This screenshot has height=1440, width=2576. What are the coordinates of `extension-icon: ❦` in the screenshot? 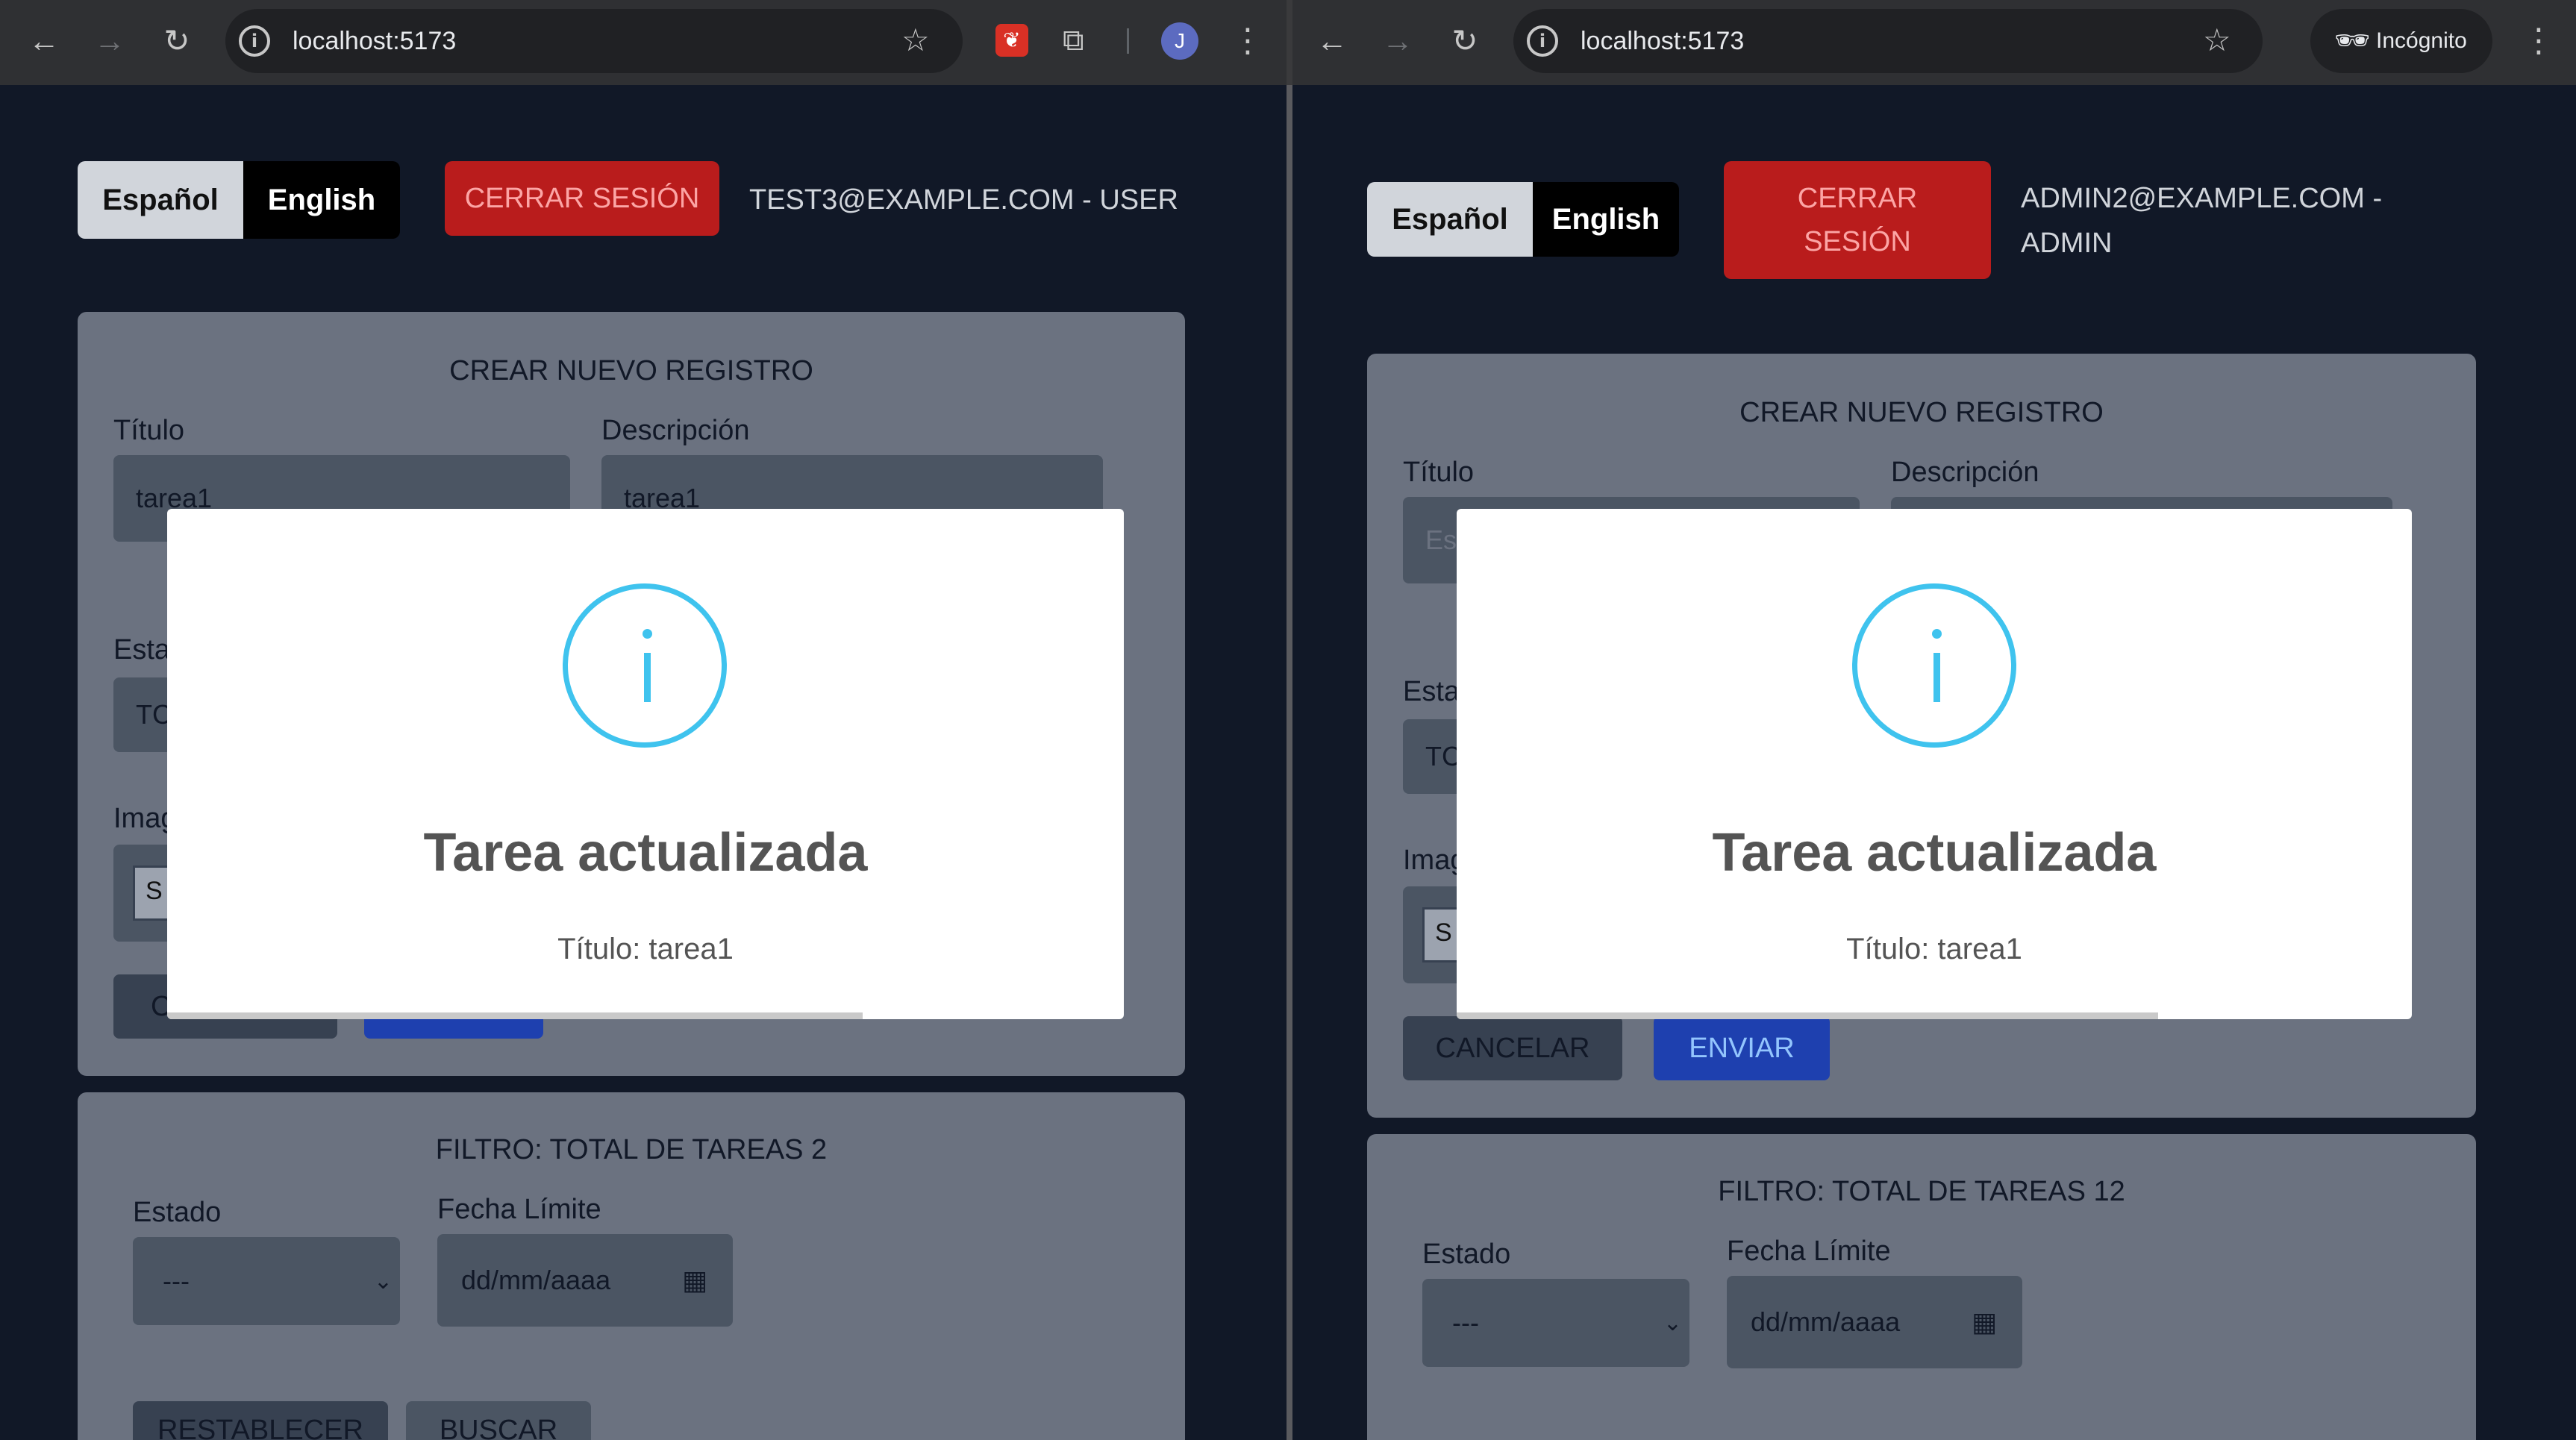 It's located at (1011, 40).